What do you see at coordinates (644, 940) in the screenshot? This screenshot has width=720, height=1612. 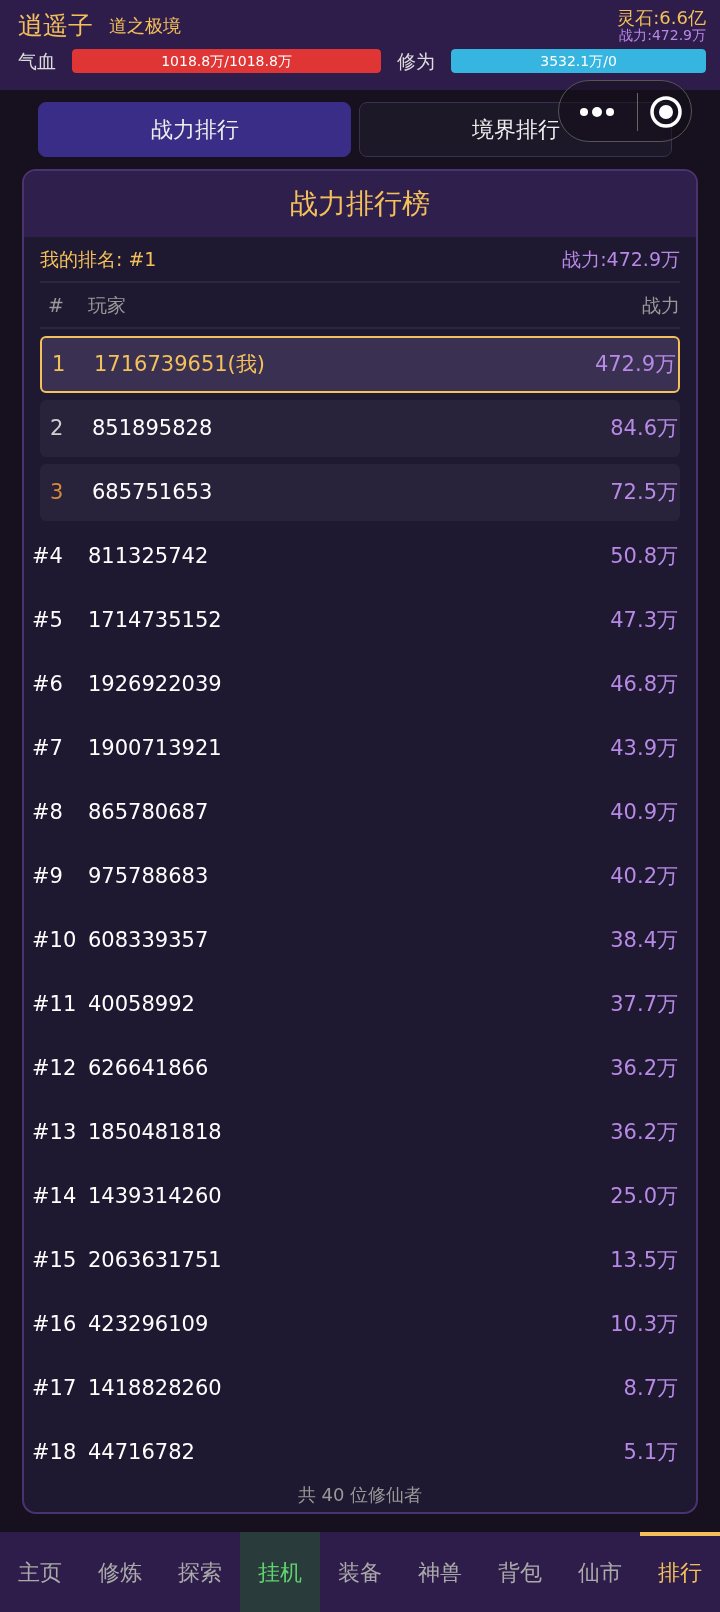 I see `power-value: 38.4万` at bounding box center [644, 940].